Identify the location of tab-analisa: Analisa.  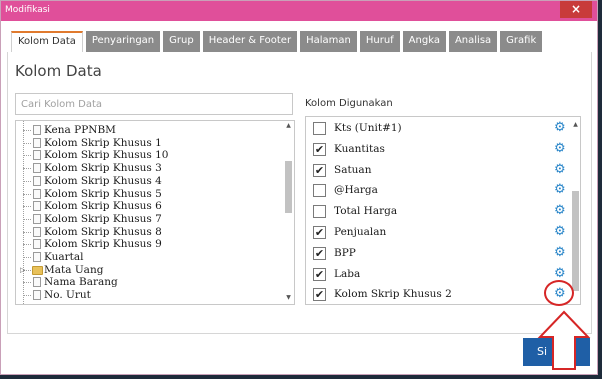
(473, 41).